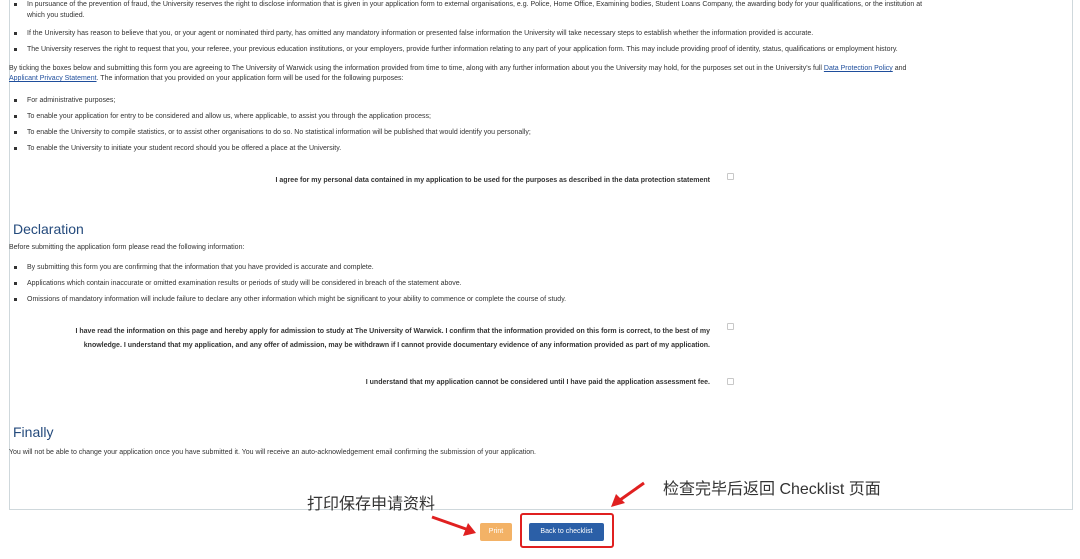  I want to click on fee-checkbox, so click(730, 381).